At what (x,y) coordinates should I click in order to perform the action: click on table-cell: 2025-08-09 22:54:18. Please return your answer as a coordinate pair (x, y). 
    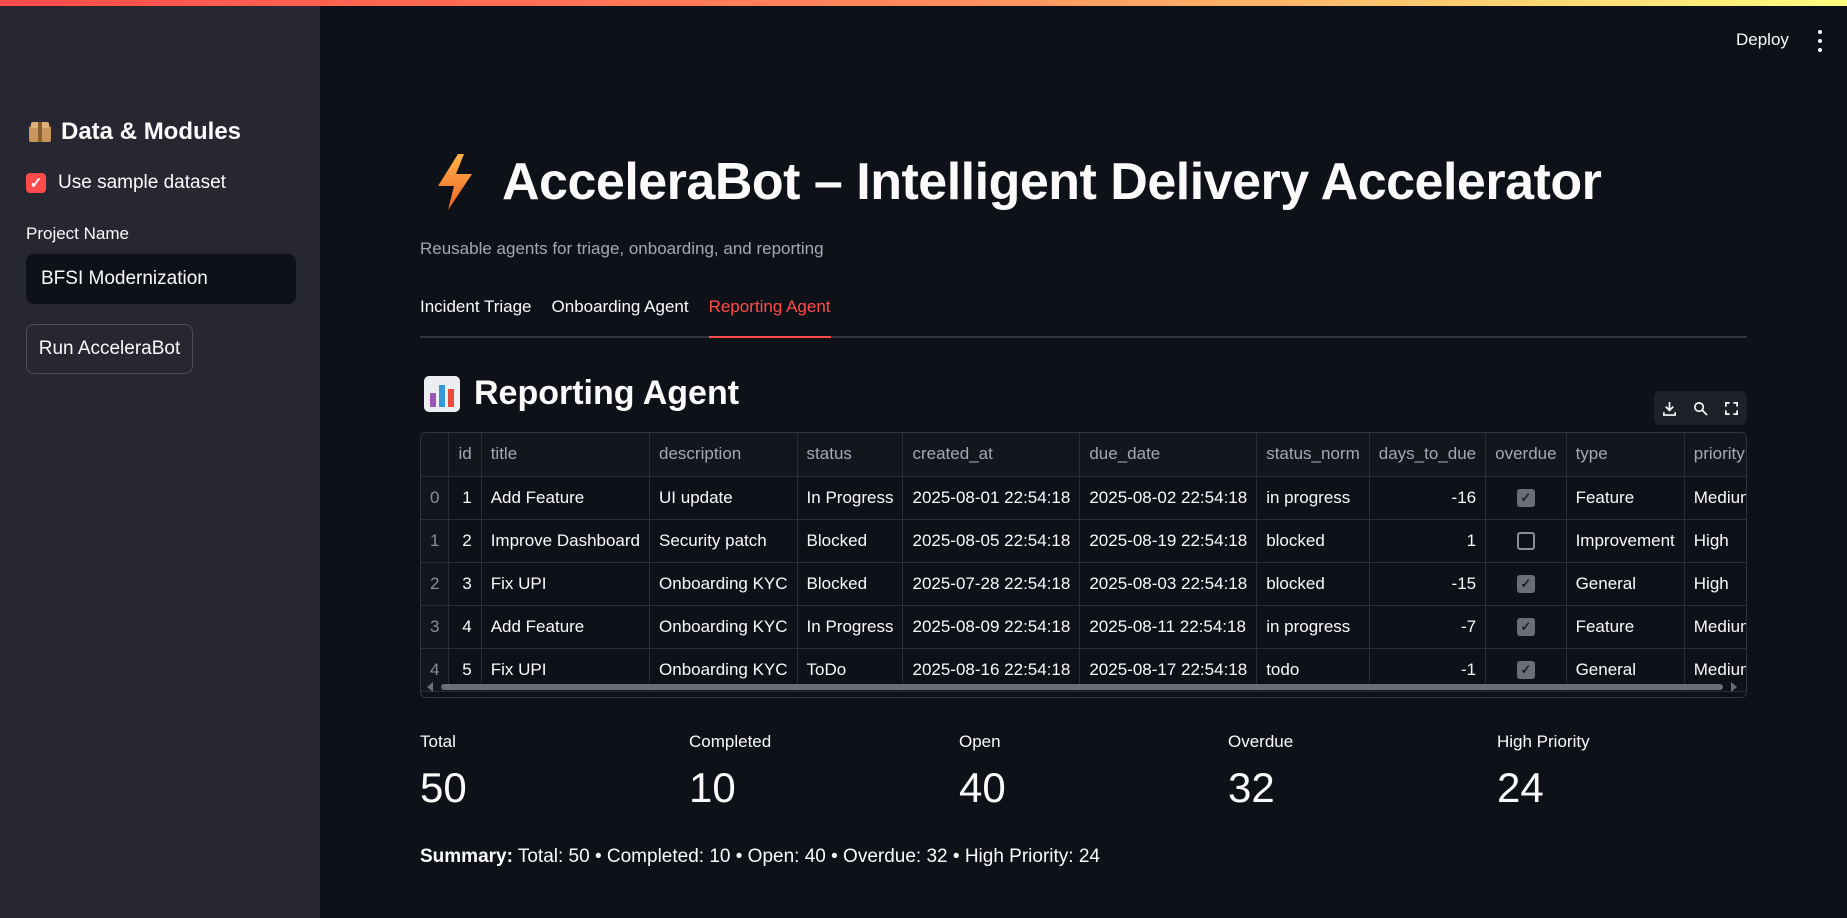
    Looking at the image, I should click on (991, 627).